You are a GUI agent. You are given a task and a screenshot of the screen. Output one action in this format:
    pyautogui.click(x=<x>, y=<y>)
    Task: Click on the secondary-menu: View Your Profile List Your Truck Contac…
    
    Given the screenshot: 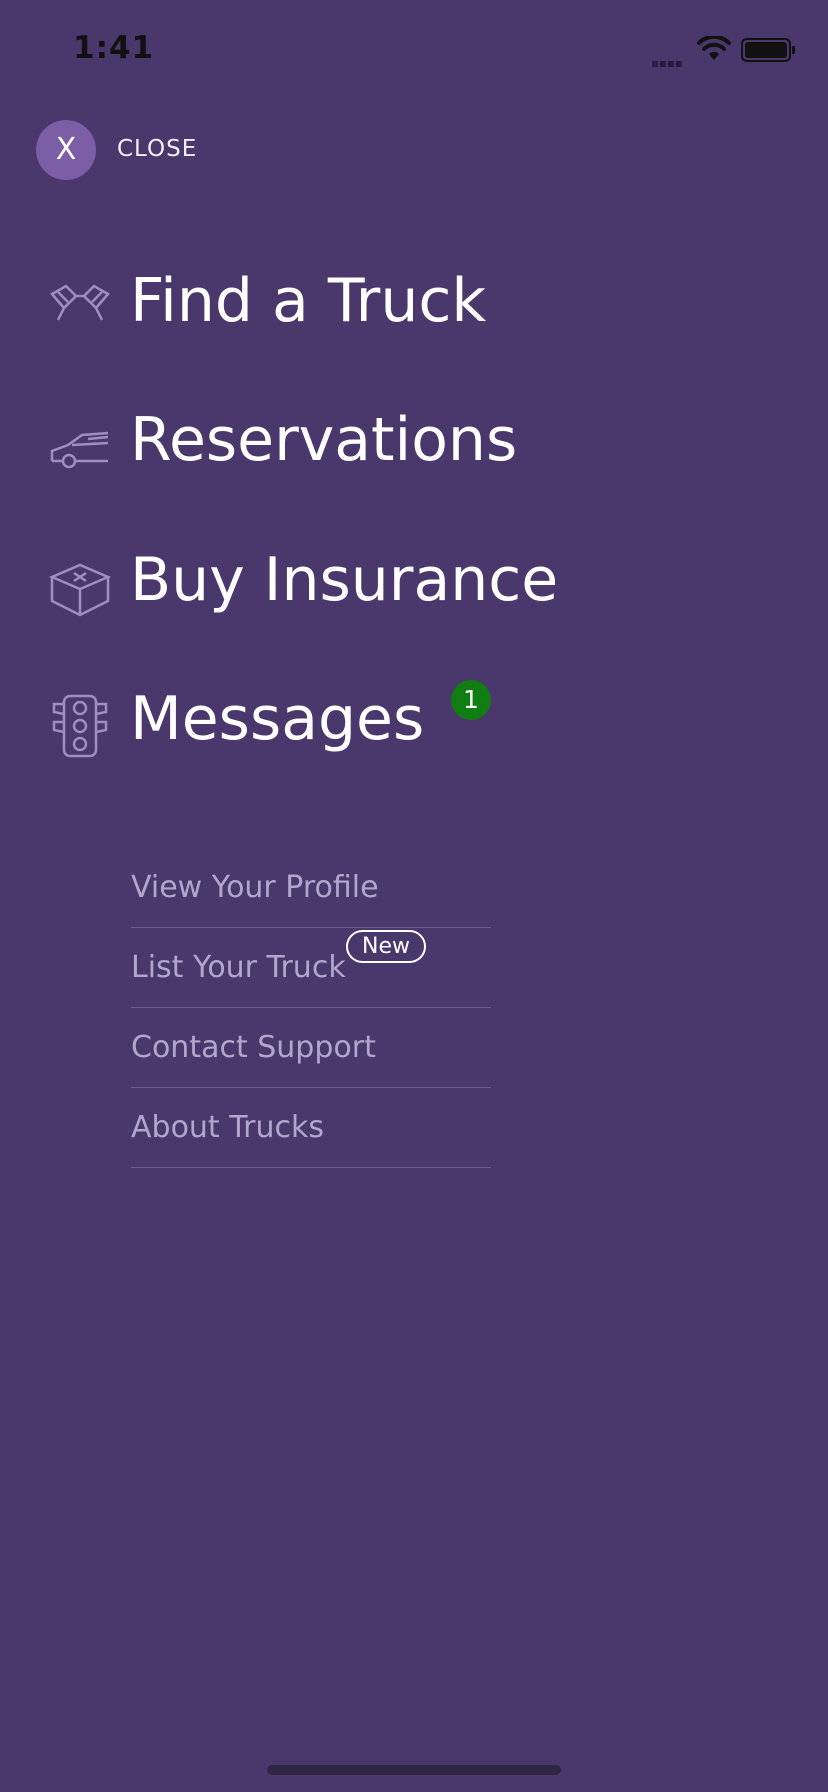 What is the action you would take?
    pyautogui.click(x=311, y=1008)
    